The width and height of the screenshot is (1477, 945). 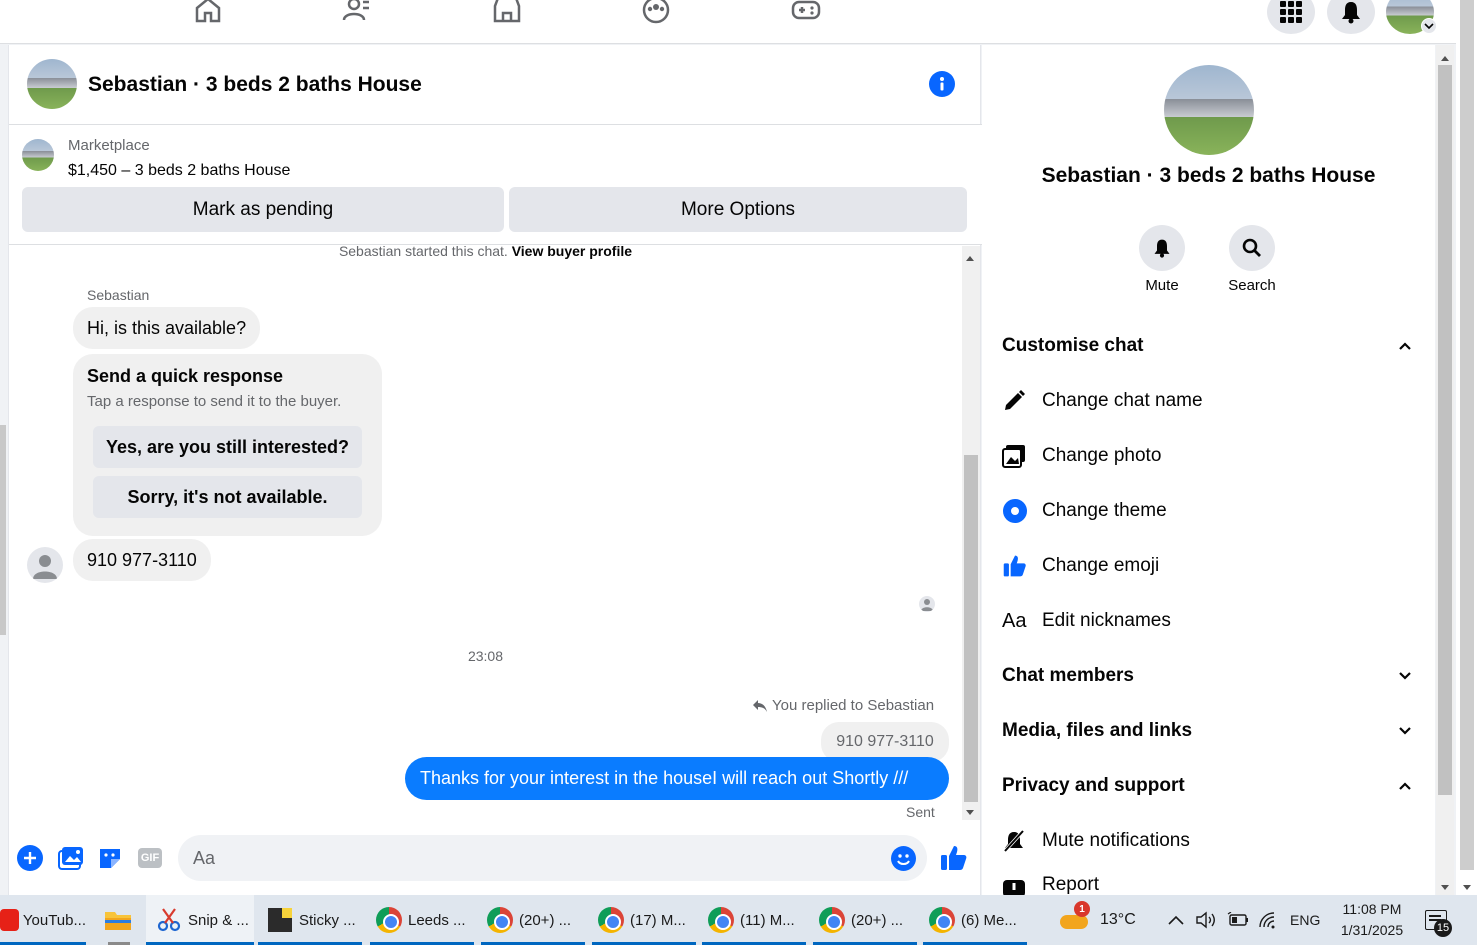 I want to click on folder-icon, so click(x=118, y=921).